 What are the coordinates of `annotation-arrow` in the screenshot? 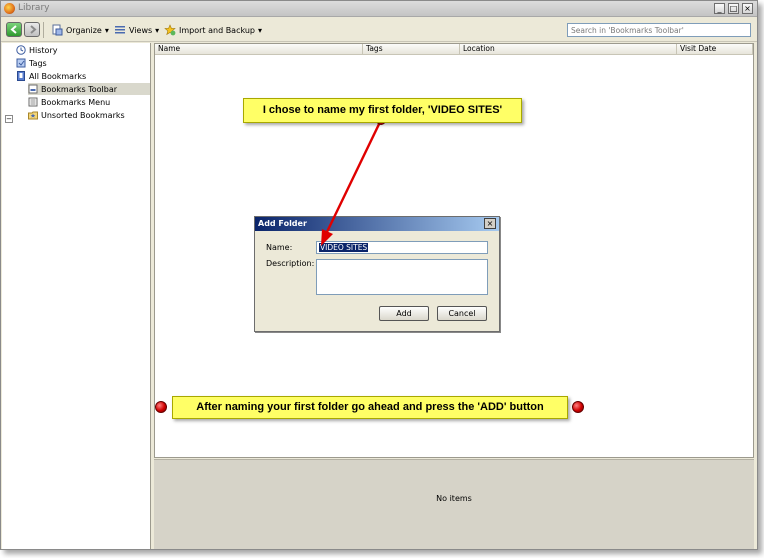 It's located at (353, 180).